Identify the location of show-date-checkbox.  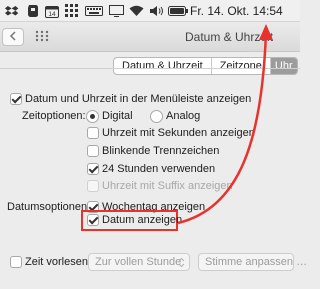
(93, 220).